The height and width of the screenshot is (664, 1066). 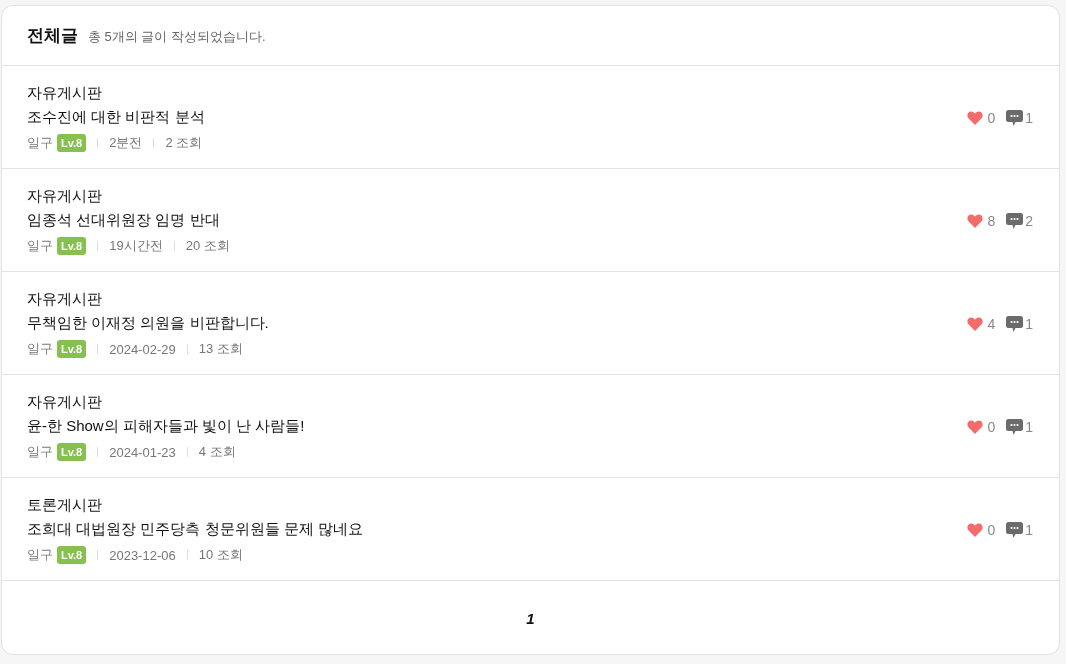 I want to click on view-count: 10 조회, so click(x=220, y=555).